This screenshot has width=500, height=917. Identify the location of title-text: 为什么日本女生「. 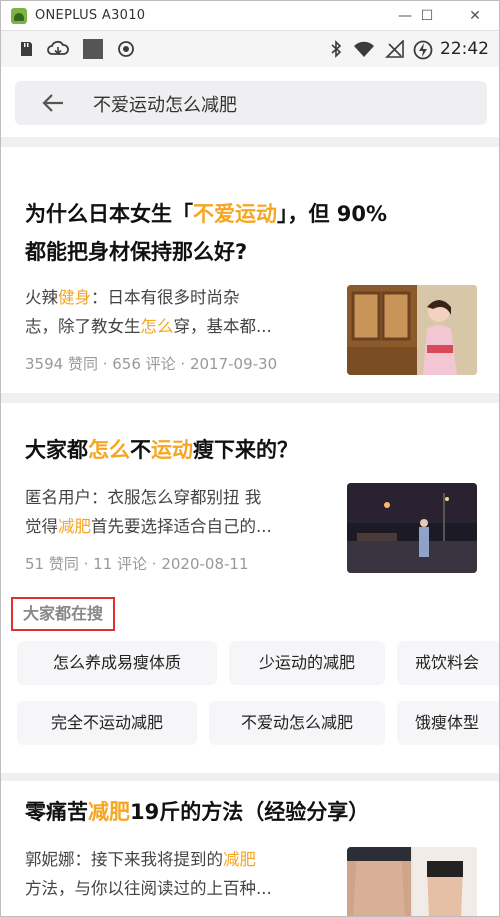
(109, 214).